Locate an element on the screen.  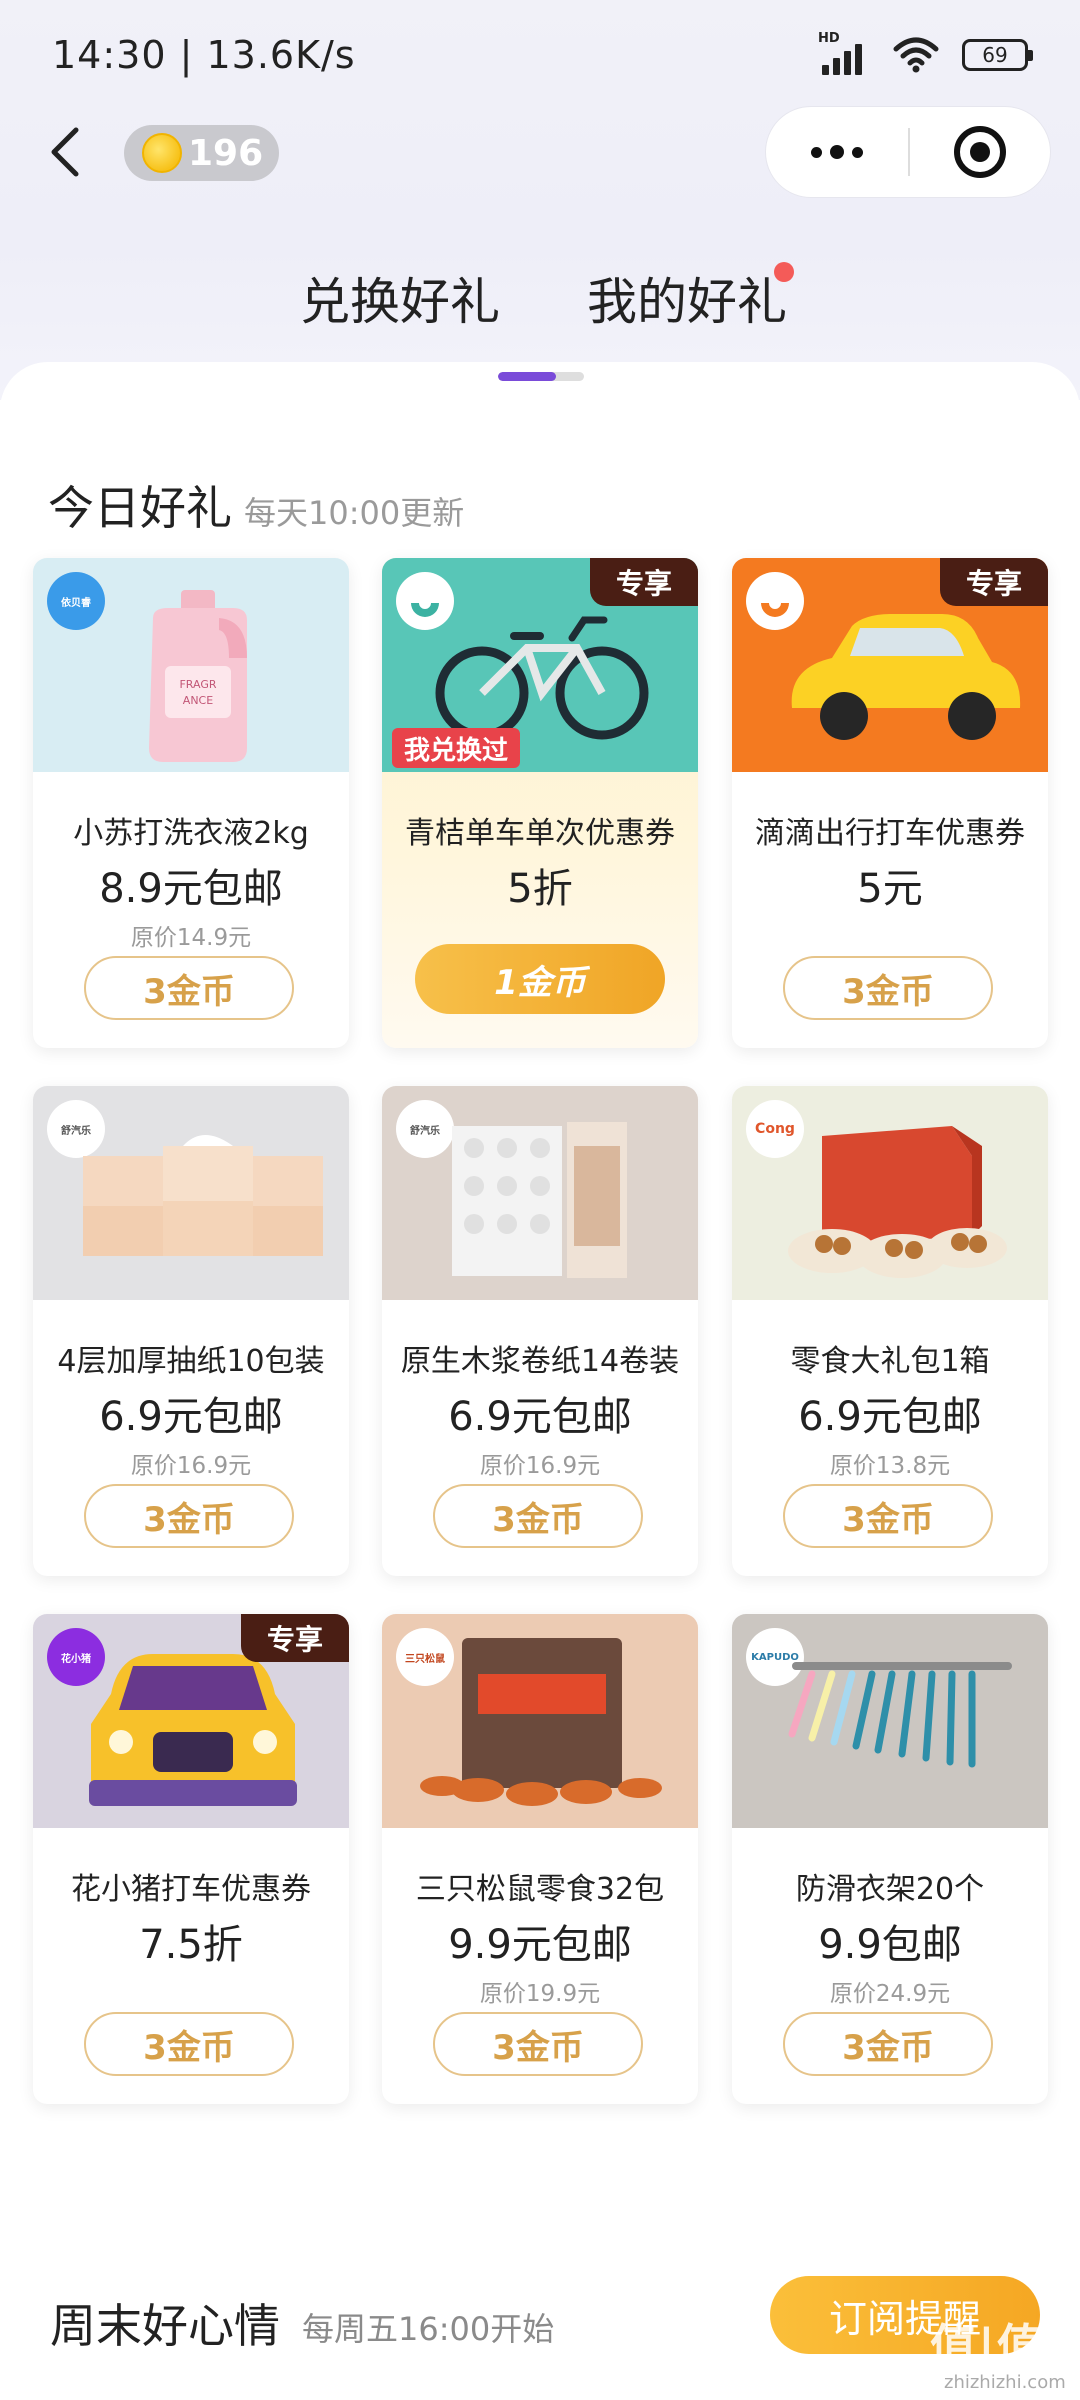
close-button is located at coordinates (980, 152).